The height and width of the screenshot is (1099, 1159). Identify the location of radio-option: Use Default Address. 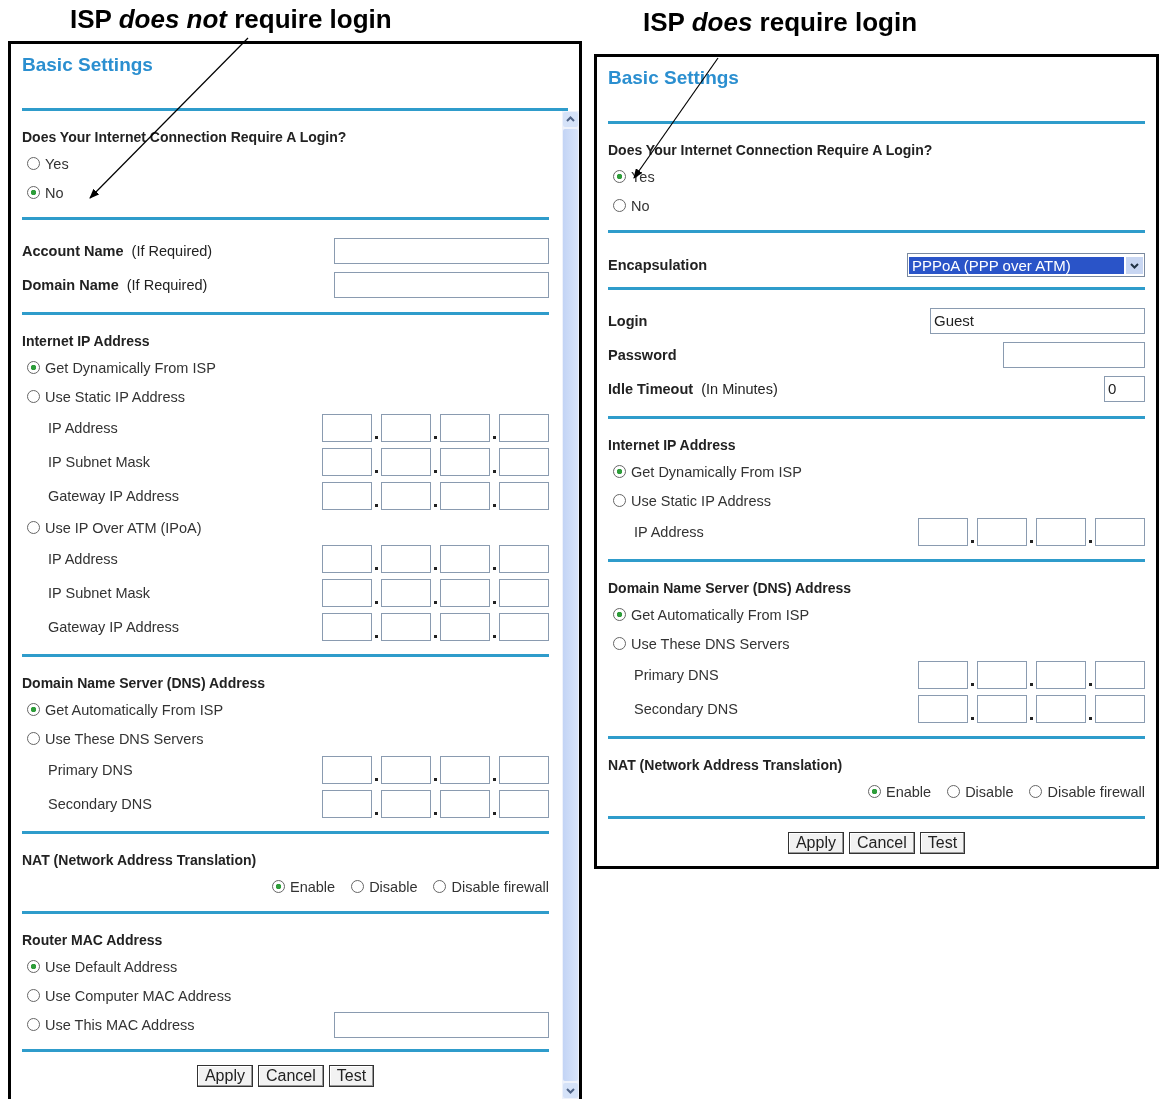
(102, 966).